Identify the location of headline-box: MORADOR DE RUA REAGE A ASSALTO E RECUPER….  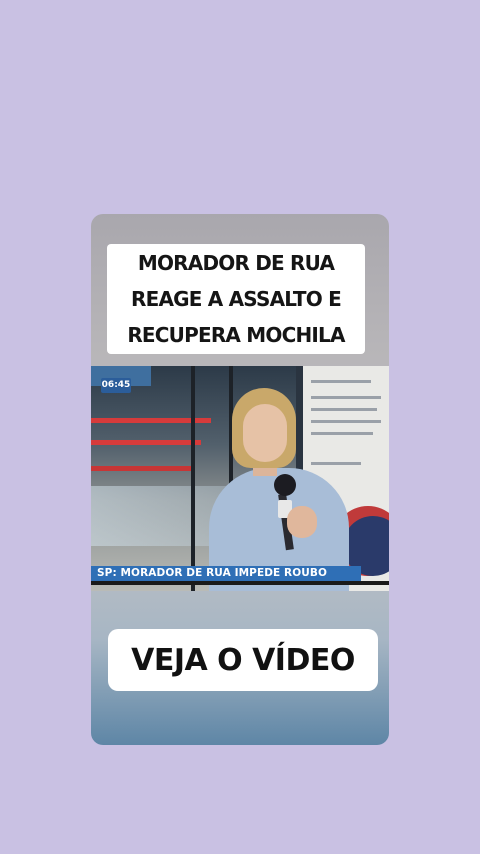
(236, 299).